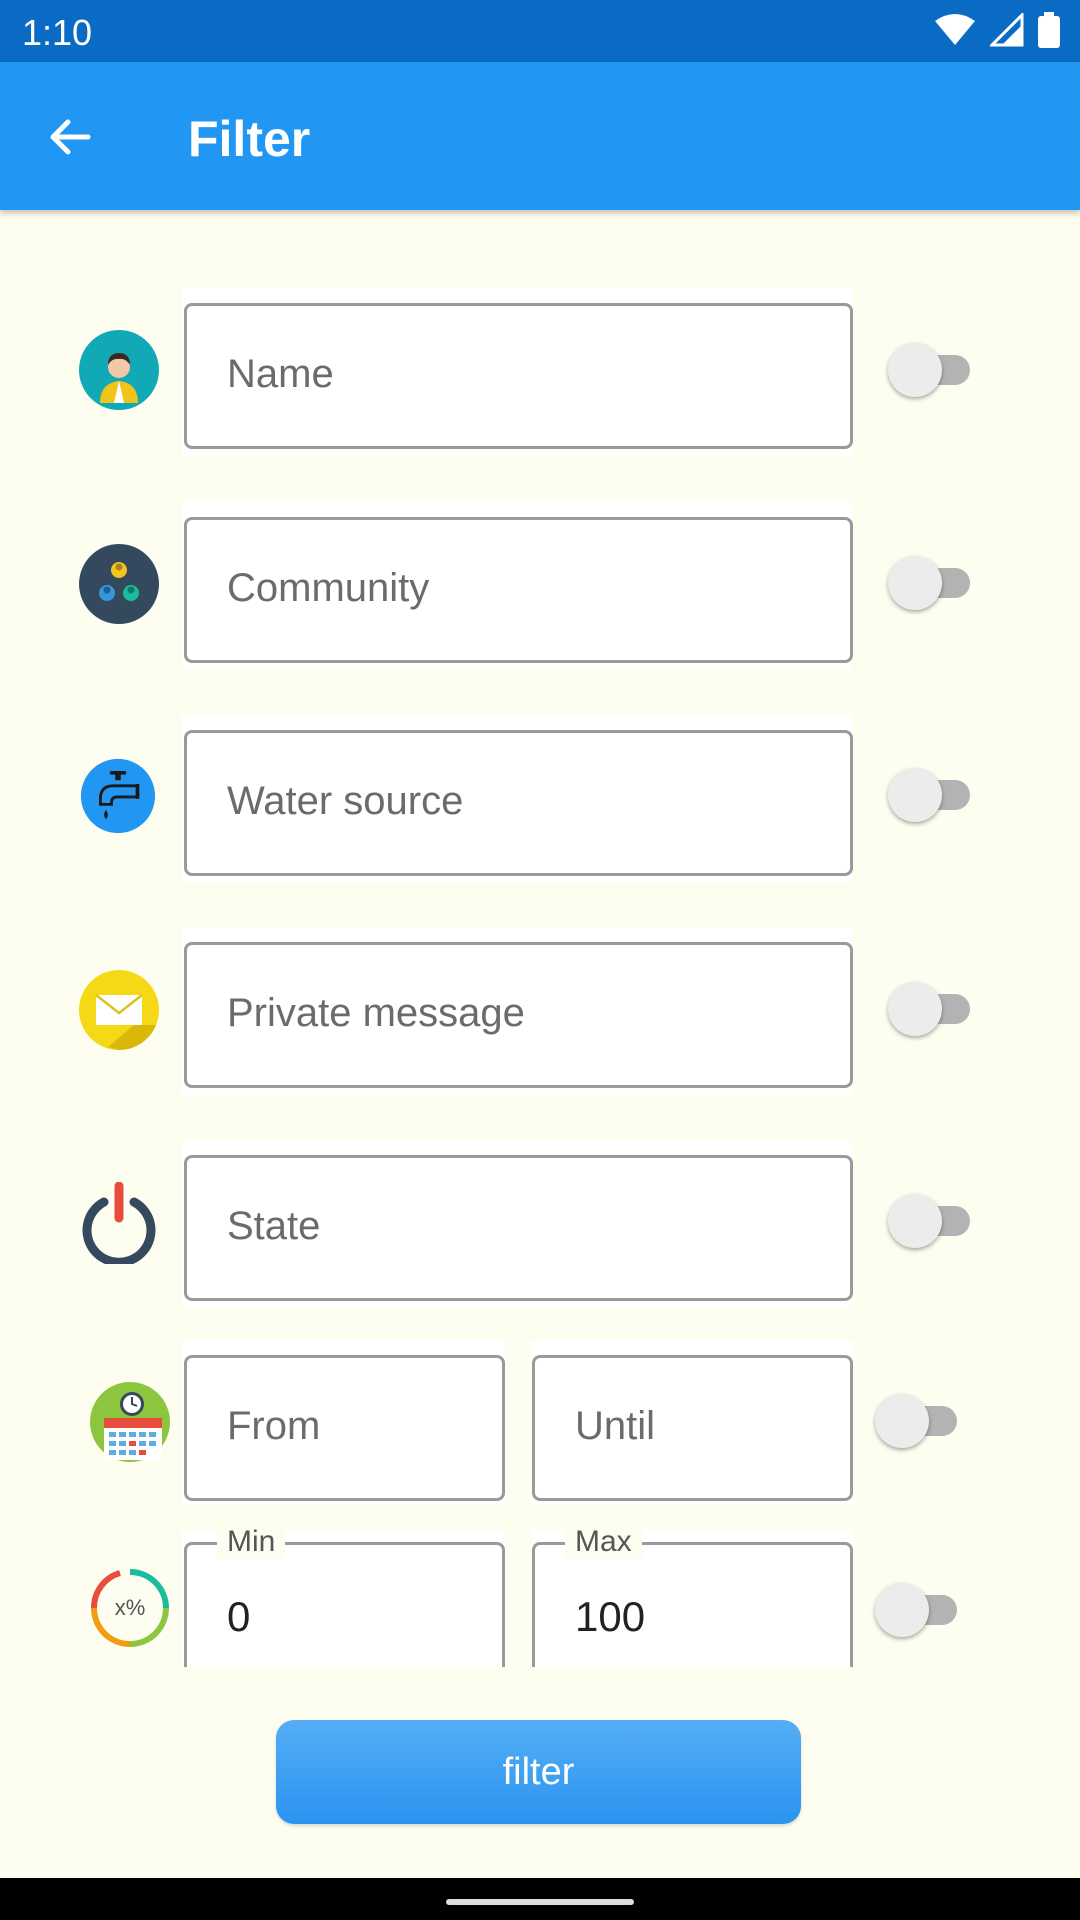 The height and width of the screenshot is (1920, 1080). What do you see at coordinates (920, 1421) in the screenshot?
I see `date-range-toggle` at bounding box center [920, 1421].